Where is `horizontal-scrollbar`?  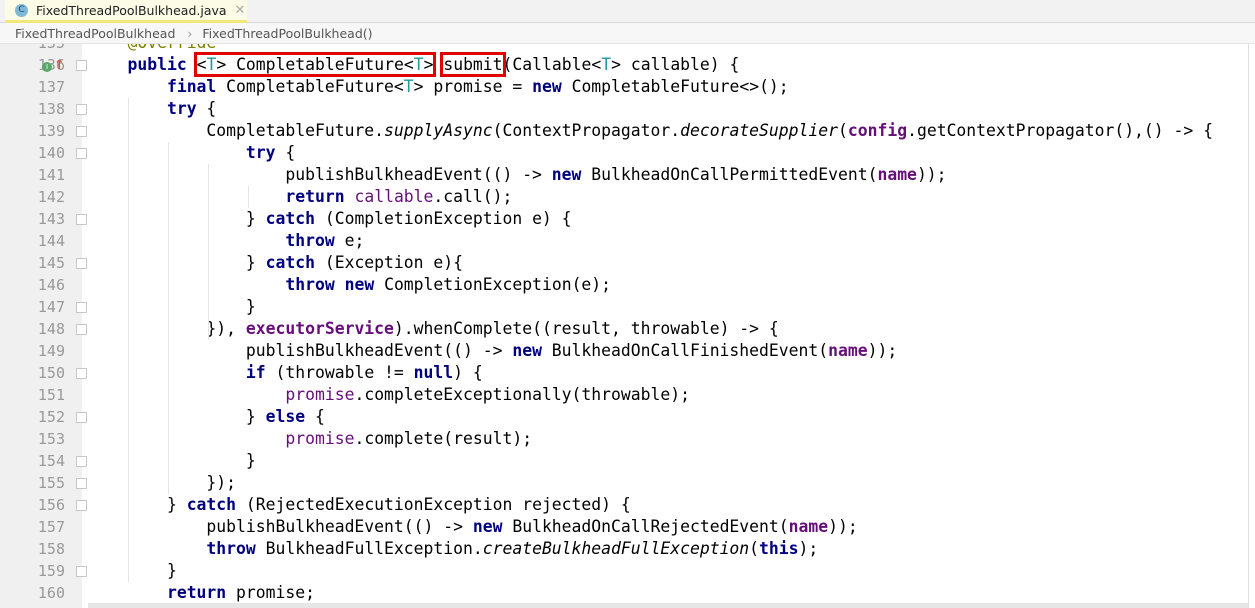 horizontal-scrollbar is located at coordinates (668, 605).